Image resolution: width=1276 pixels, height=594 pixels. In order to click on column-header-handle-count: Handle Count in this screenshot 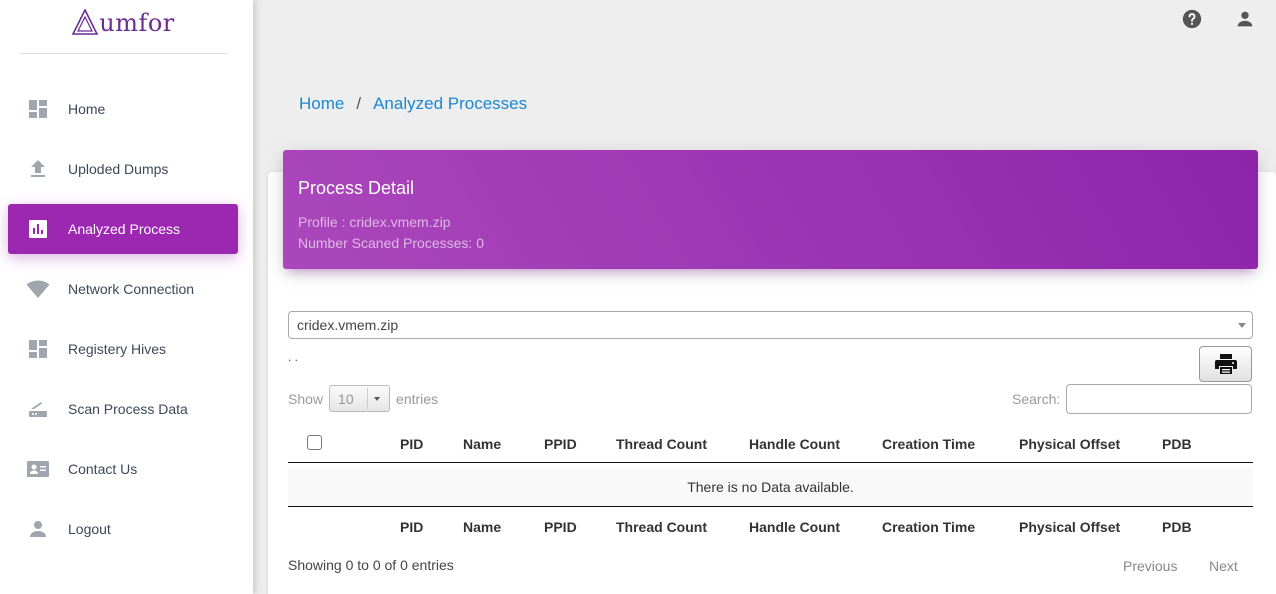, I will do `click(794, 444)`.